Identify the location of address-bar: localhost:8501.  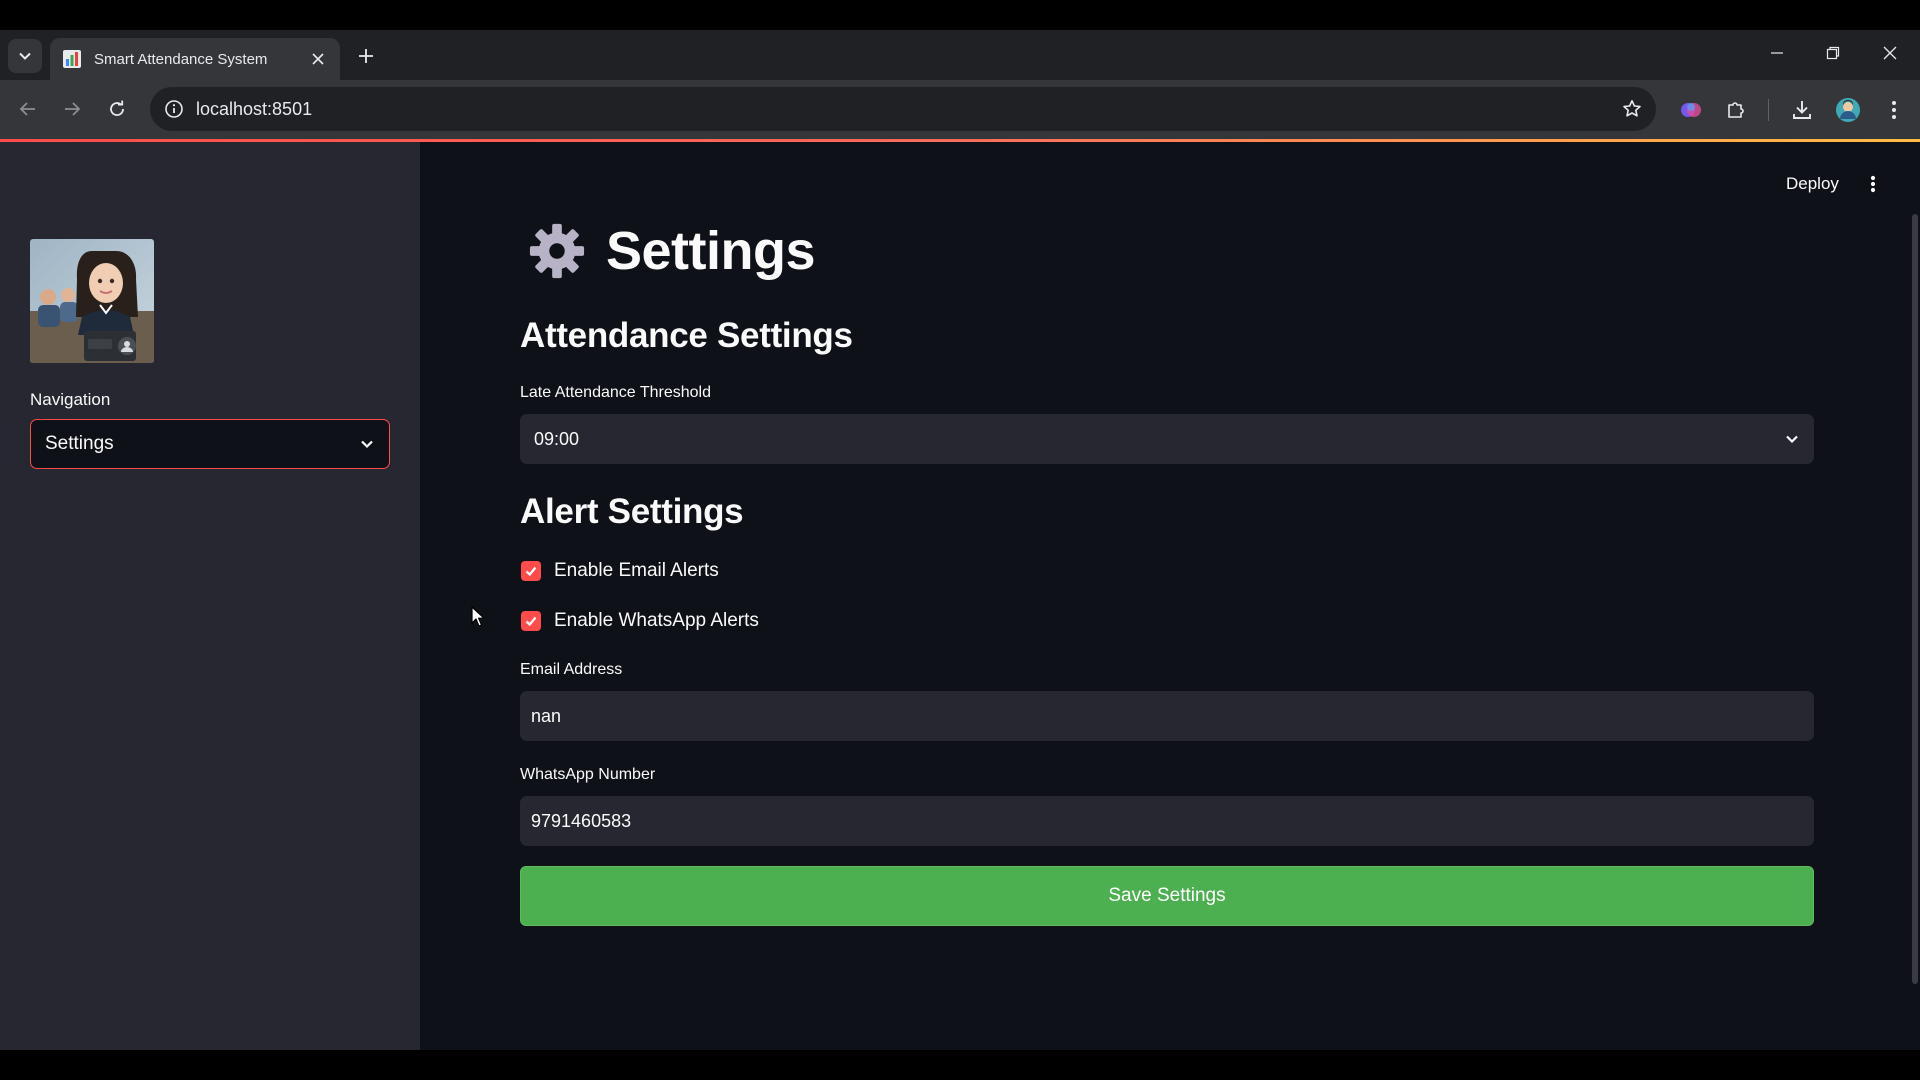
(903, 109).